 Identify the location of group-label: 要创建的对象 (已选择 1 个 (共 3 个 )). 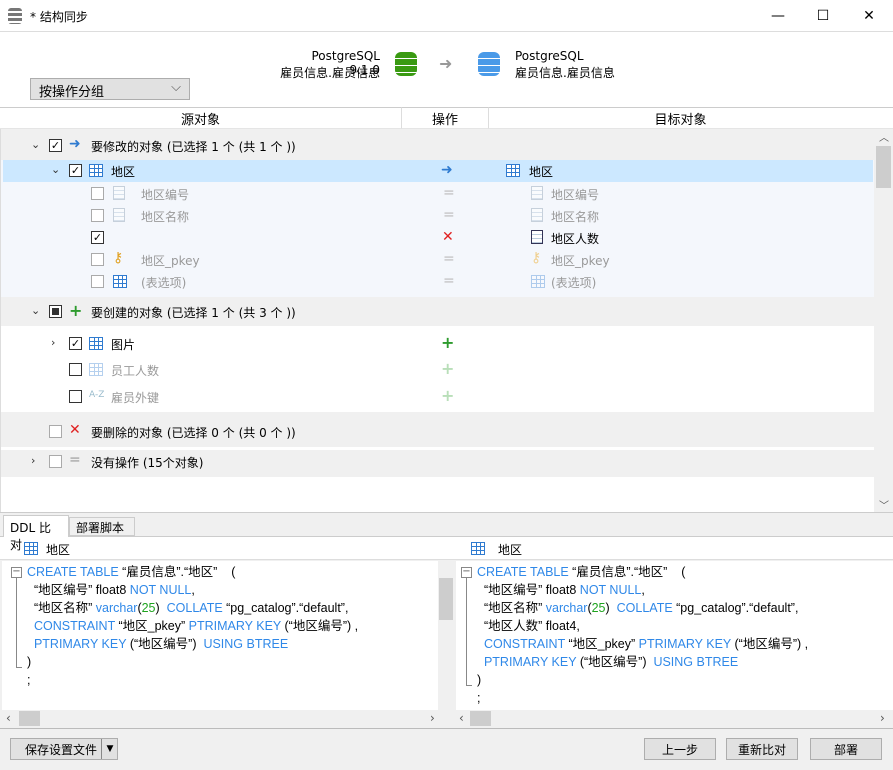
(193, 313).